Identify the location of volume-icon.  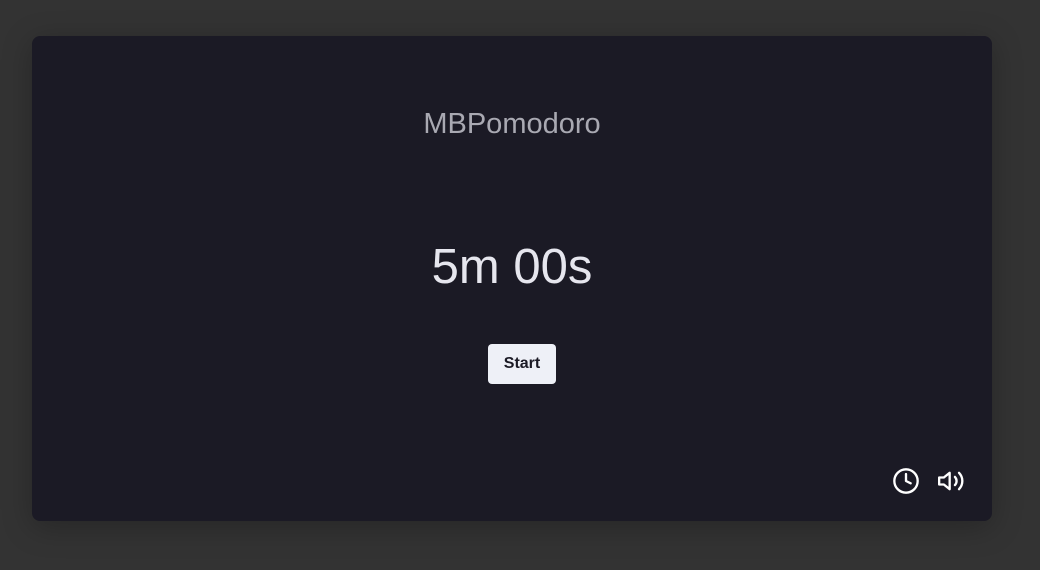
(952, 481).